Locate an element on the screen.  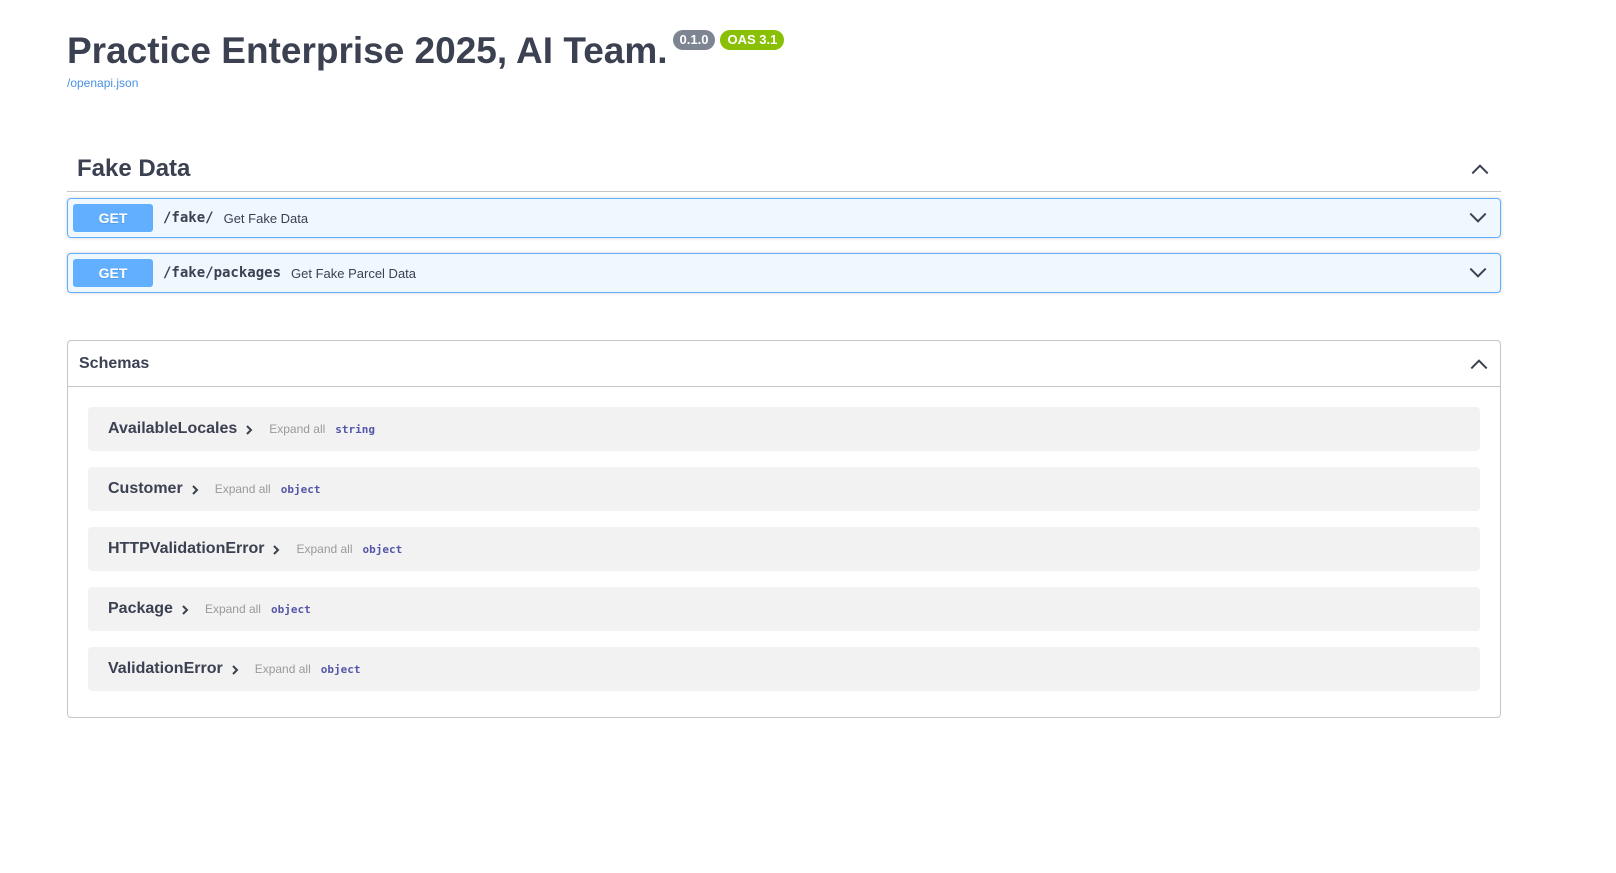
schema-customer: Customer Expand all object is located at coordinates (784, 489).